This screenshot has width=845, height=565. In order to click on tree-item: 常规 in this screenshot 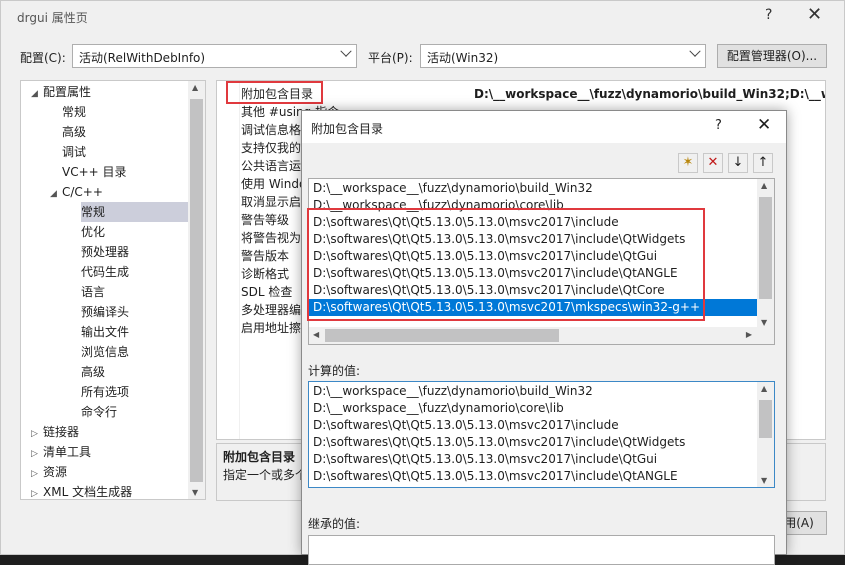, I will do `click(133, 112)`.